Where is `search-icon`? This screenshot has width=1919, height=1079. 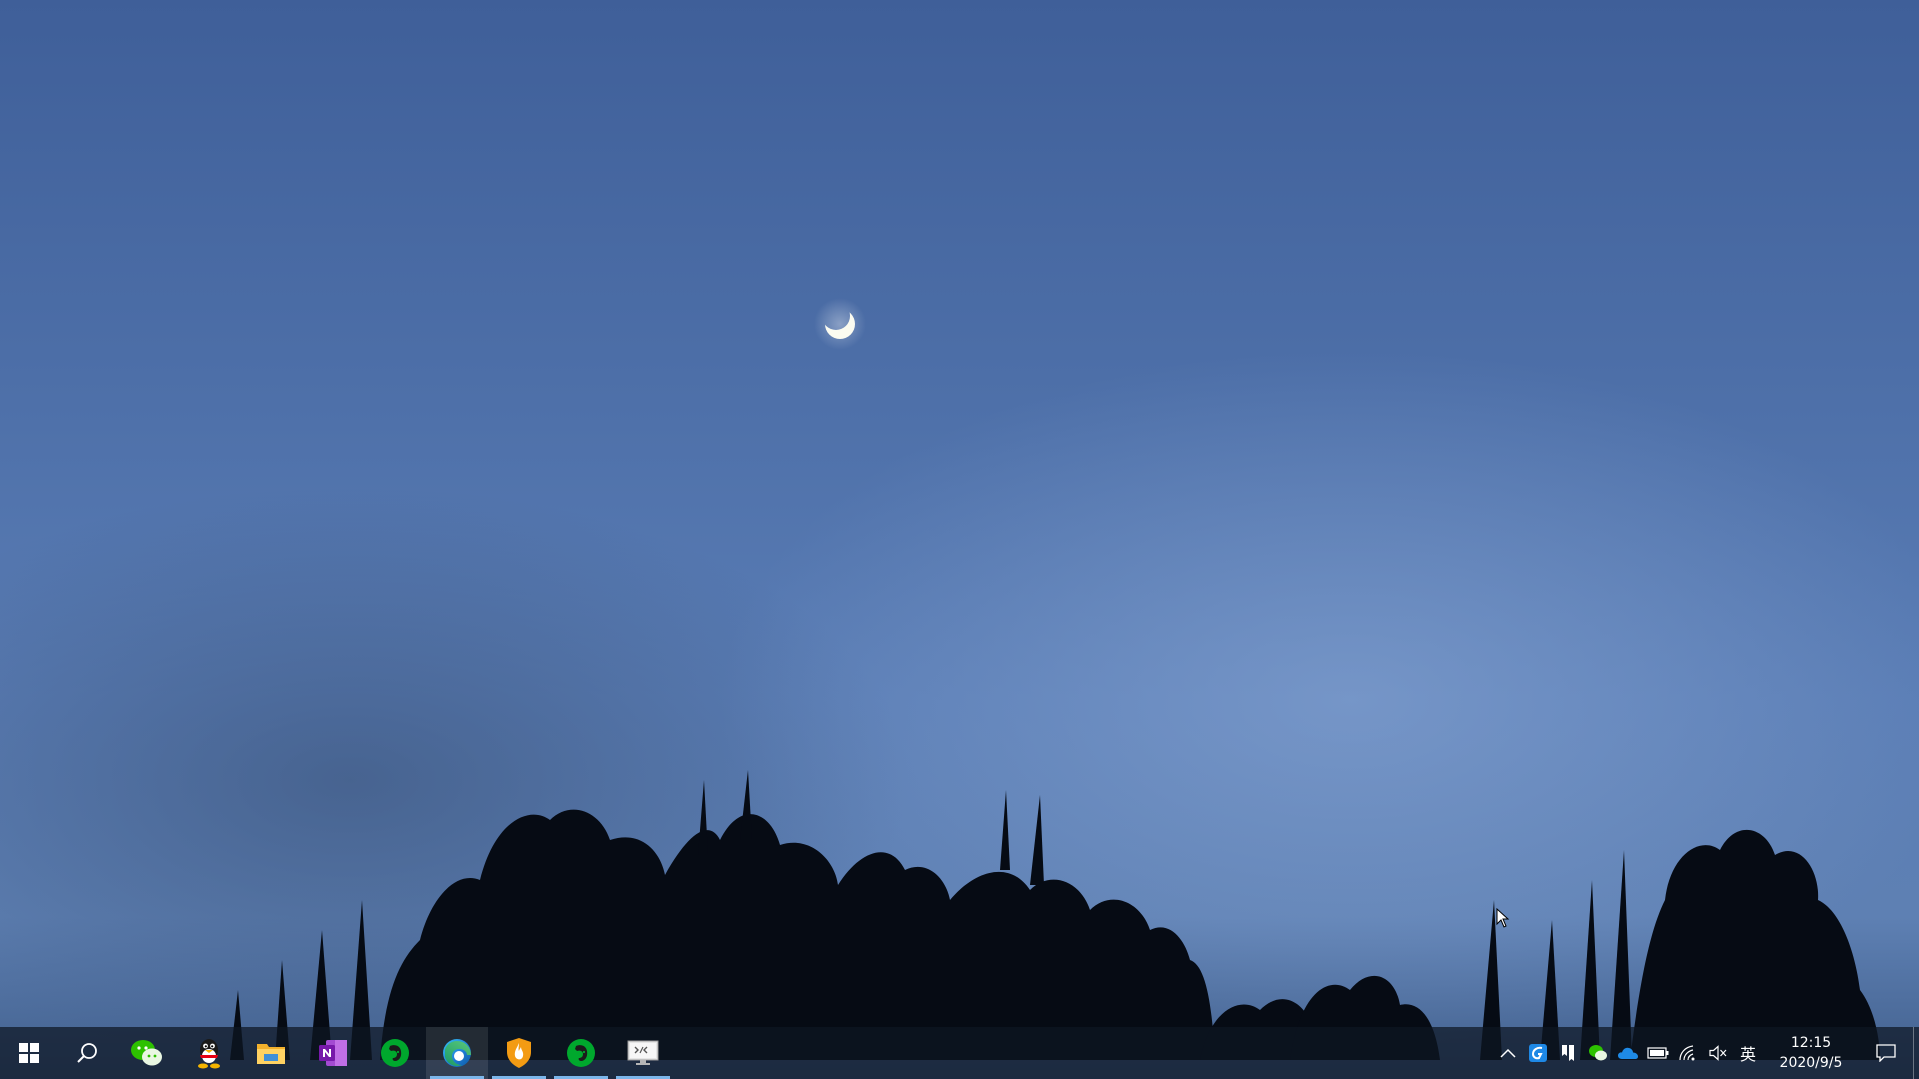
search-icon is located at coordinates (87, 1053).